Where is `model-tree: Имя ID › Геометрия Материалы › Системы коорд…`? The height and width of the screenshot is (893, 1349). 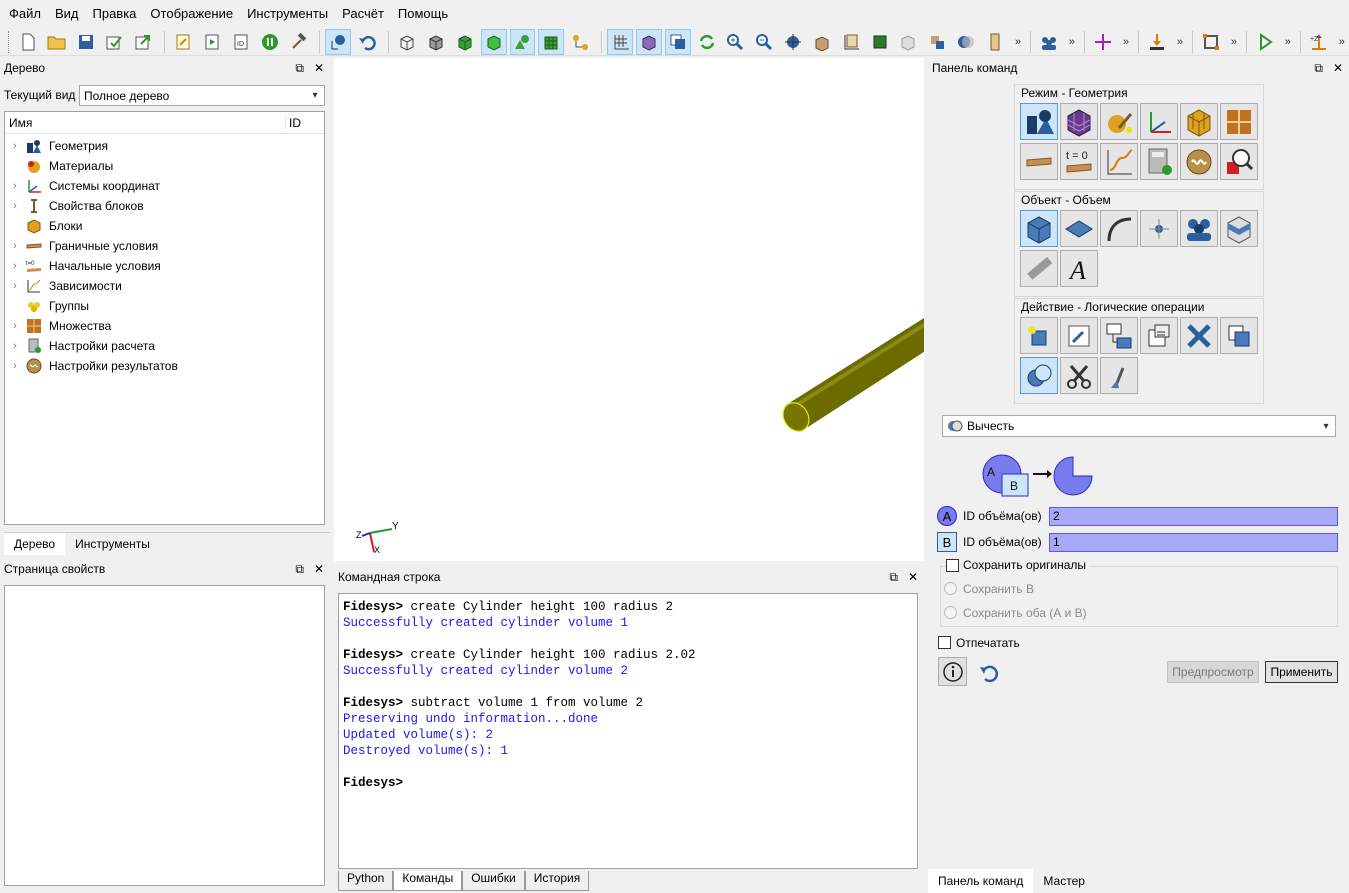 model-tree: Имя ID › Геометрия Материалы › Системы коорд… is located at coordinates (164, 318).